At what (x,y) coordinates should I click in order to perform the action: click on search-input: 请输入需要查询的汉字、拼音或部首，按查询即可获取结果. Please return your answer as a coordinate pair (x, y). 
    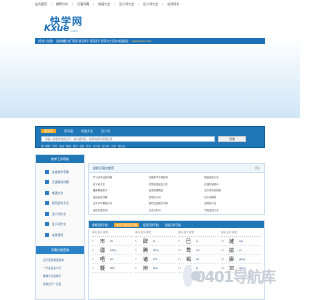
    Looking at the image, I should click on (128, 139).